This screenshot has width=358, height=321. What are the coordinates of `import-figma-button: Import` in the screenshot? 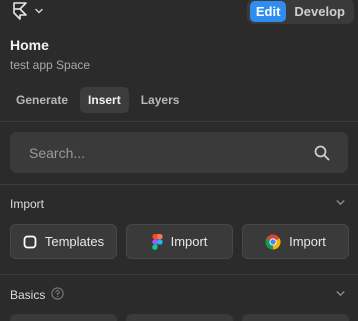 It's located at (179, 241).